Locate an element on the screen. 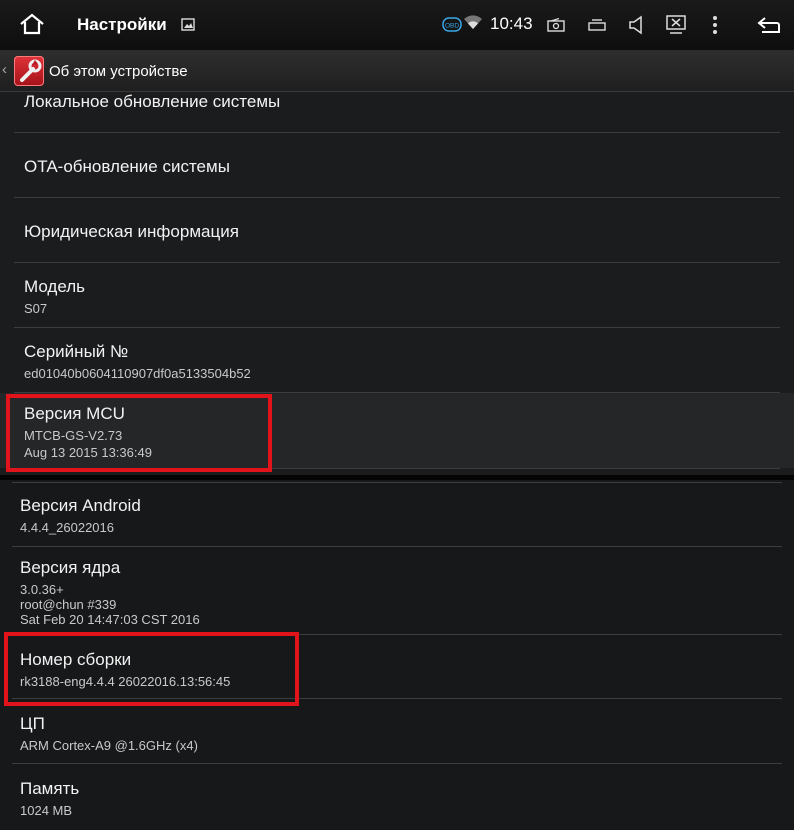 The height and width of the screenshot is (830, 794). list-item-model: Модель S07 is located at coordinates (397, 295).